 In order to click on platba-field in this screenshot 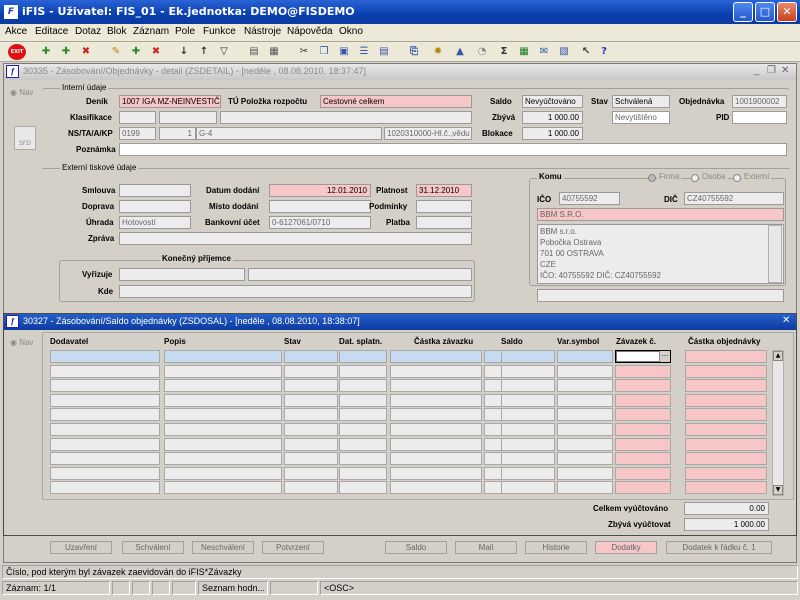, I will do `click(444, 222)`.